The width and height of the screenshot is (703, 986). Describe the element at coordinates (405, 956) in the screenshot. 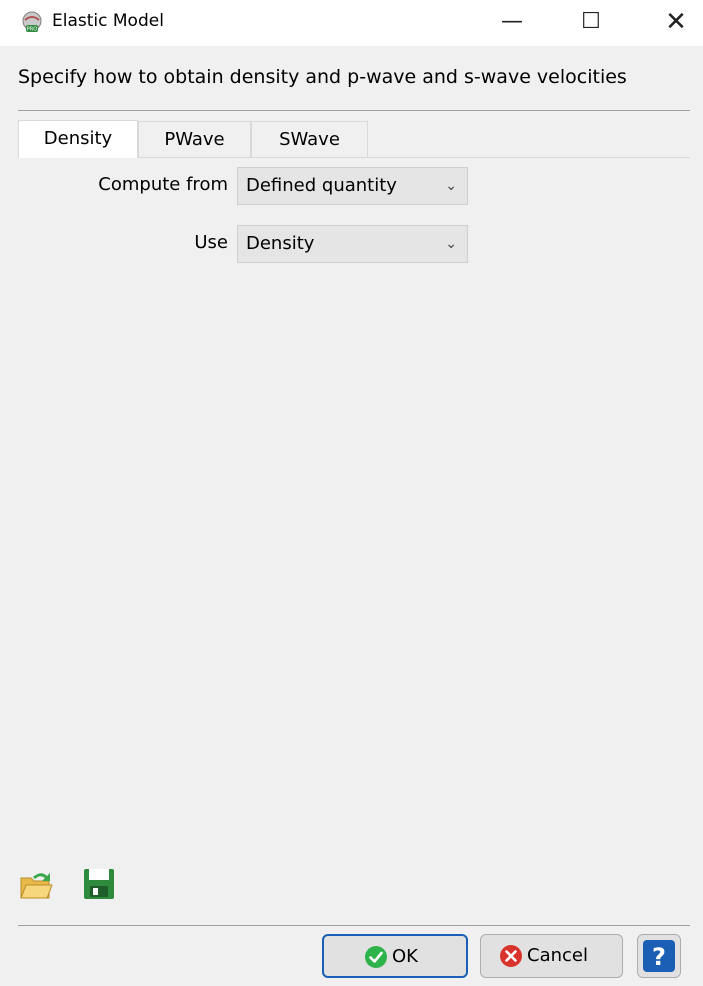

I see `ok-label: OK` at that location.